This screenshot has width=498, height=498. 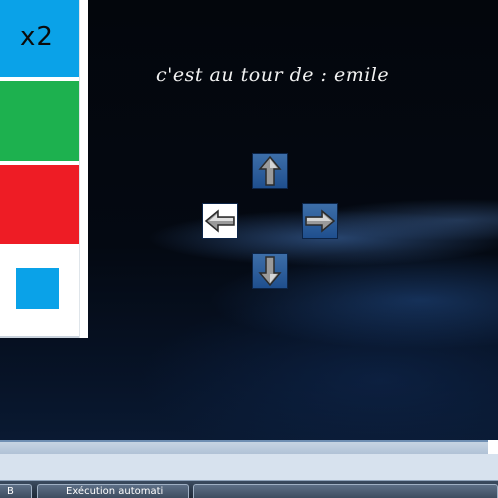 I want to click on turn-indicator: c'est au tour de : emile, so click(x=273, y=75).